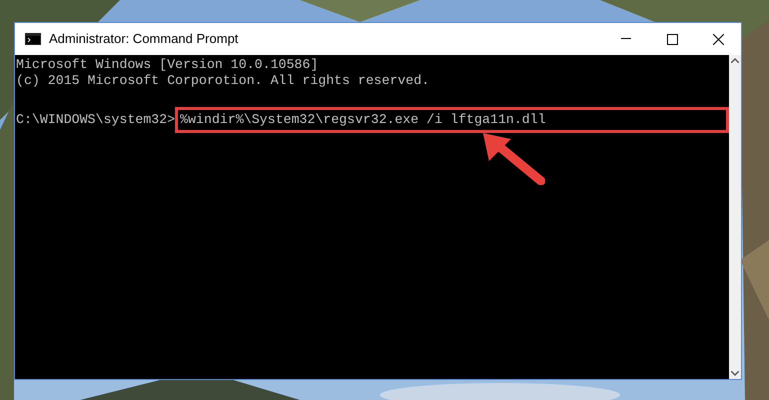 The width and height of the screenshot is (769, 400). I want to click on maximize-icon, so click(672, 39).